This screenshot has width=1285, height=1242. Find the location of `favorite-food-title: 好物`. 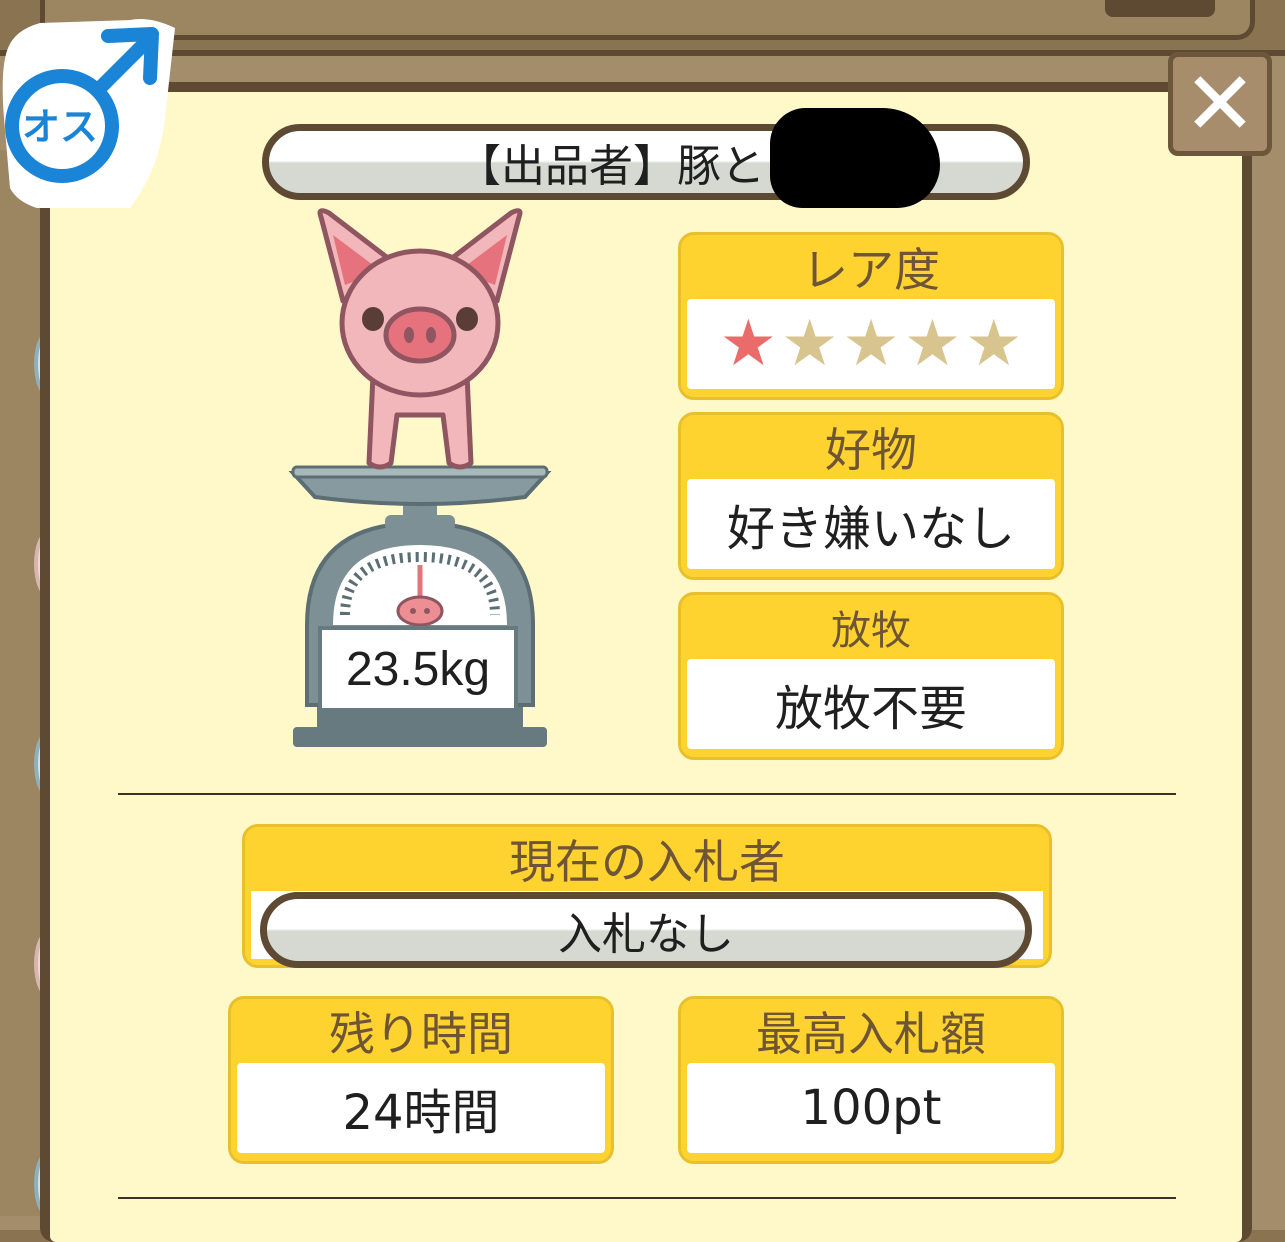

favorite-food-title: 好物 is located at coordinates (871, 450).